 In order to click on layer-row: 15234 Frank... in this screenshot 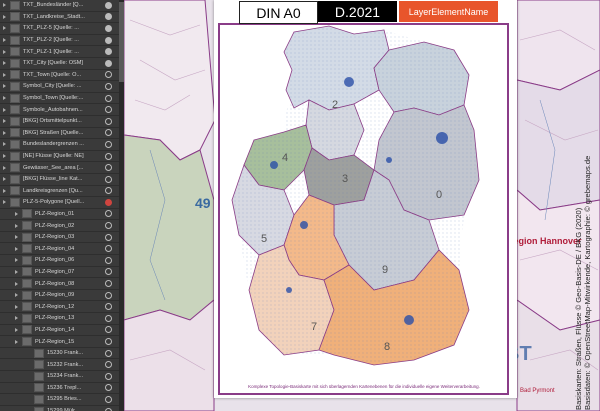, I will do `click(62, 377)`.